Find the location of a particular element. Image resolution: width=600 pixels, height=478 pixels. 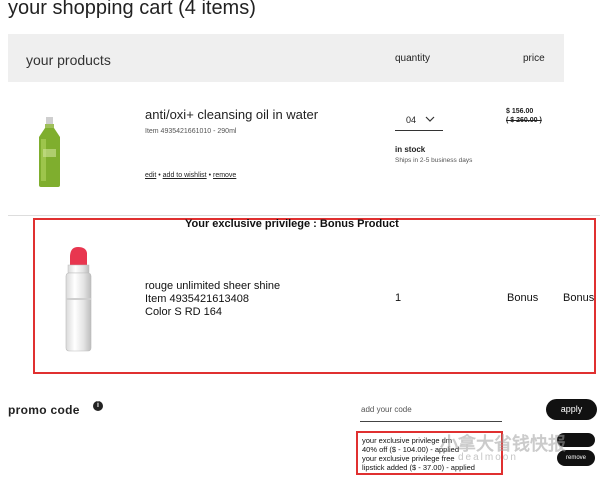

original-price: ( $ 260.00 ) is located at coordinates (524, 120).